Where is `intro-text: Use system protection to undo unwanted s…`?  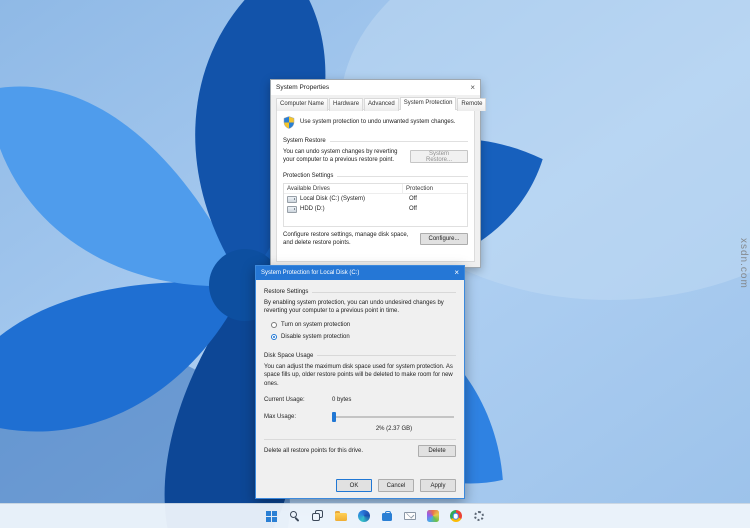
intro-text: Use system protection to undo unwanted s… is located at coordinates (378, 121).